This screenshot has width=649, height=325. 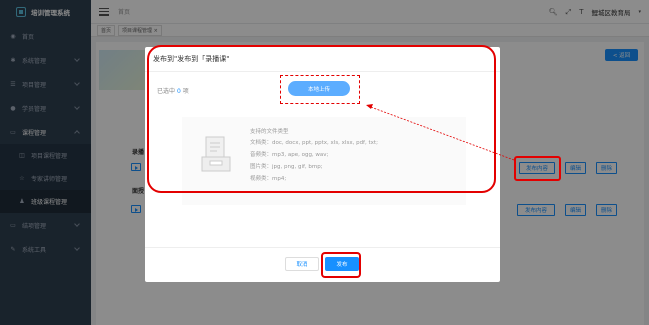 I want to click on annotation-highlight-publish-content, so click(x=537, y=168).